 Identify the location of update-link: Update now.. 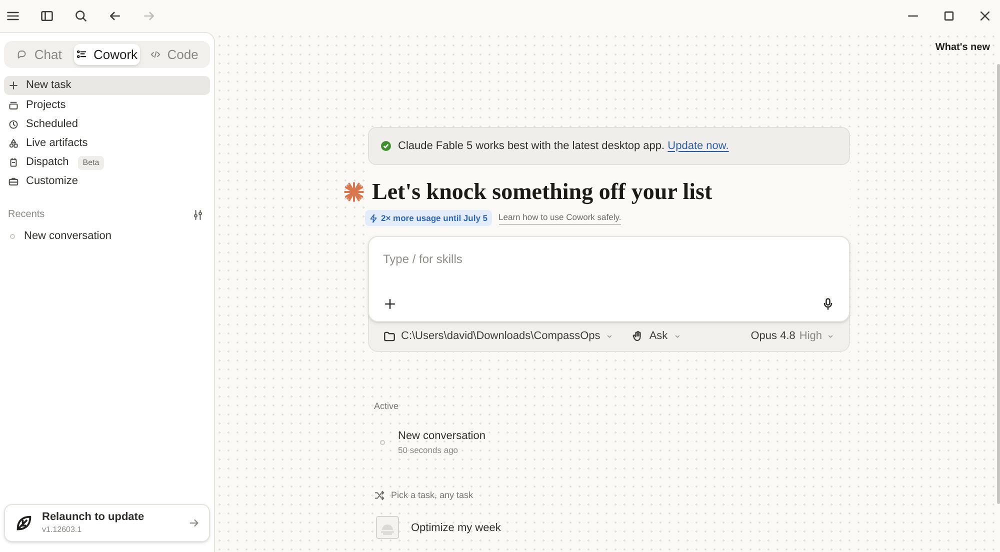
(698, 146).